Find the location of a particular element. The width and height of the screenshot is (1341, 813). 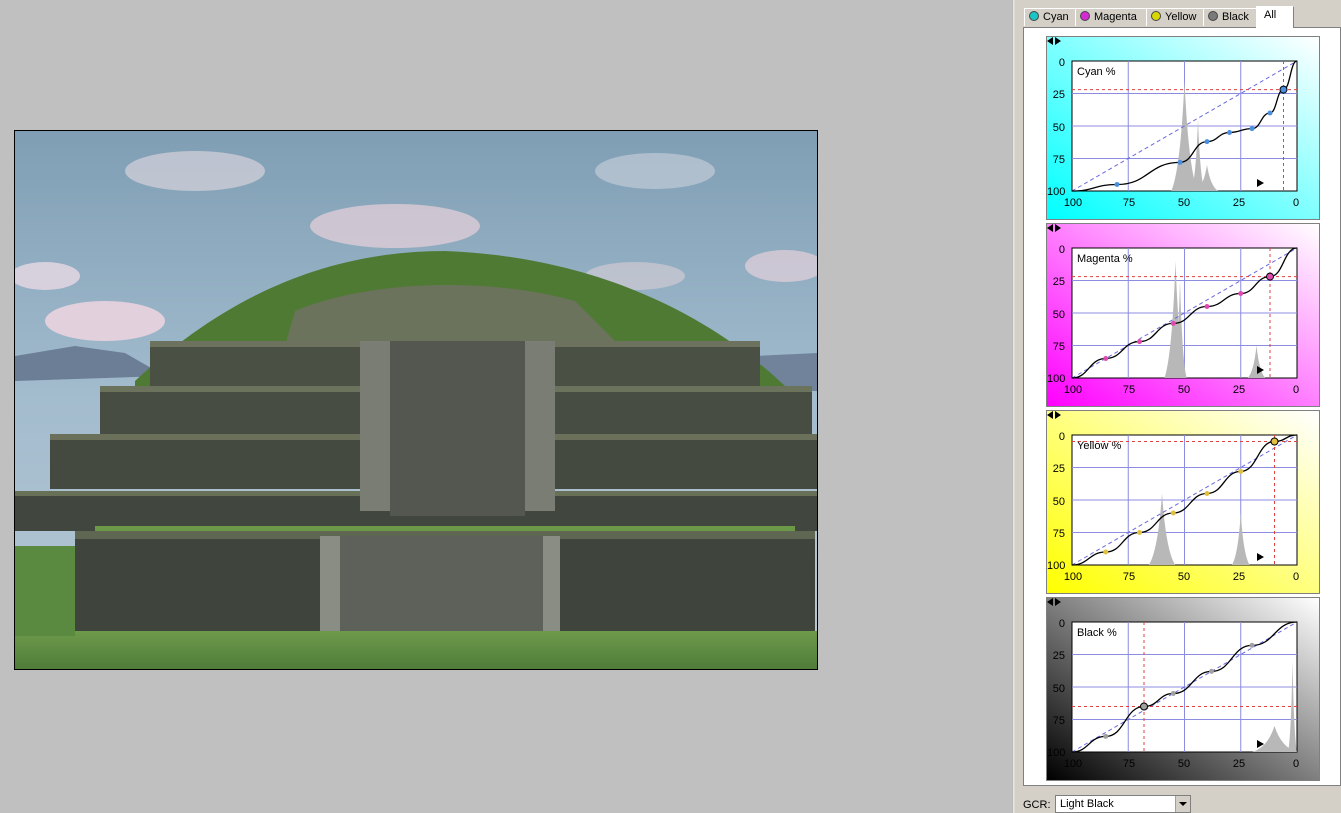

gcr-selected-value: Light Black is located at coordinates (1087, 804).